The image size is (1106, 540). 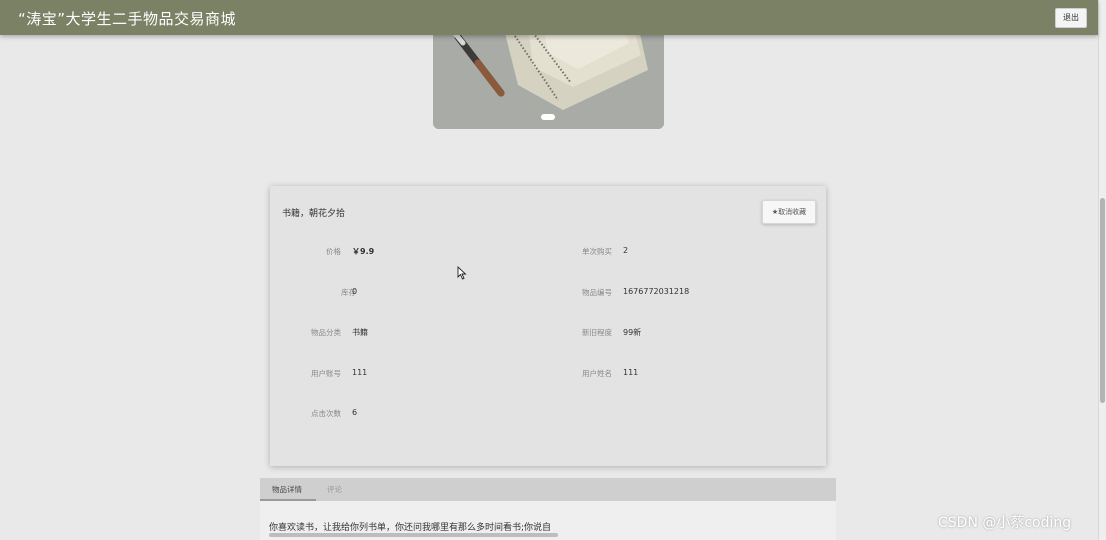 What do you see at coordinates (462, 273) in the screenshot?
I see `mouse-cursor-icon` at bounding box center [462, 273].